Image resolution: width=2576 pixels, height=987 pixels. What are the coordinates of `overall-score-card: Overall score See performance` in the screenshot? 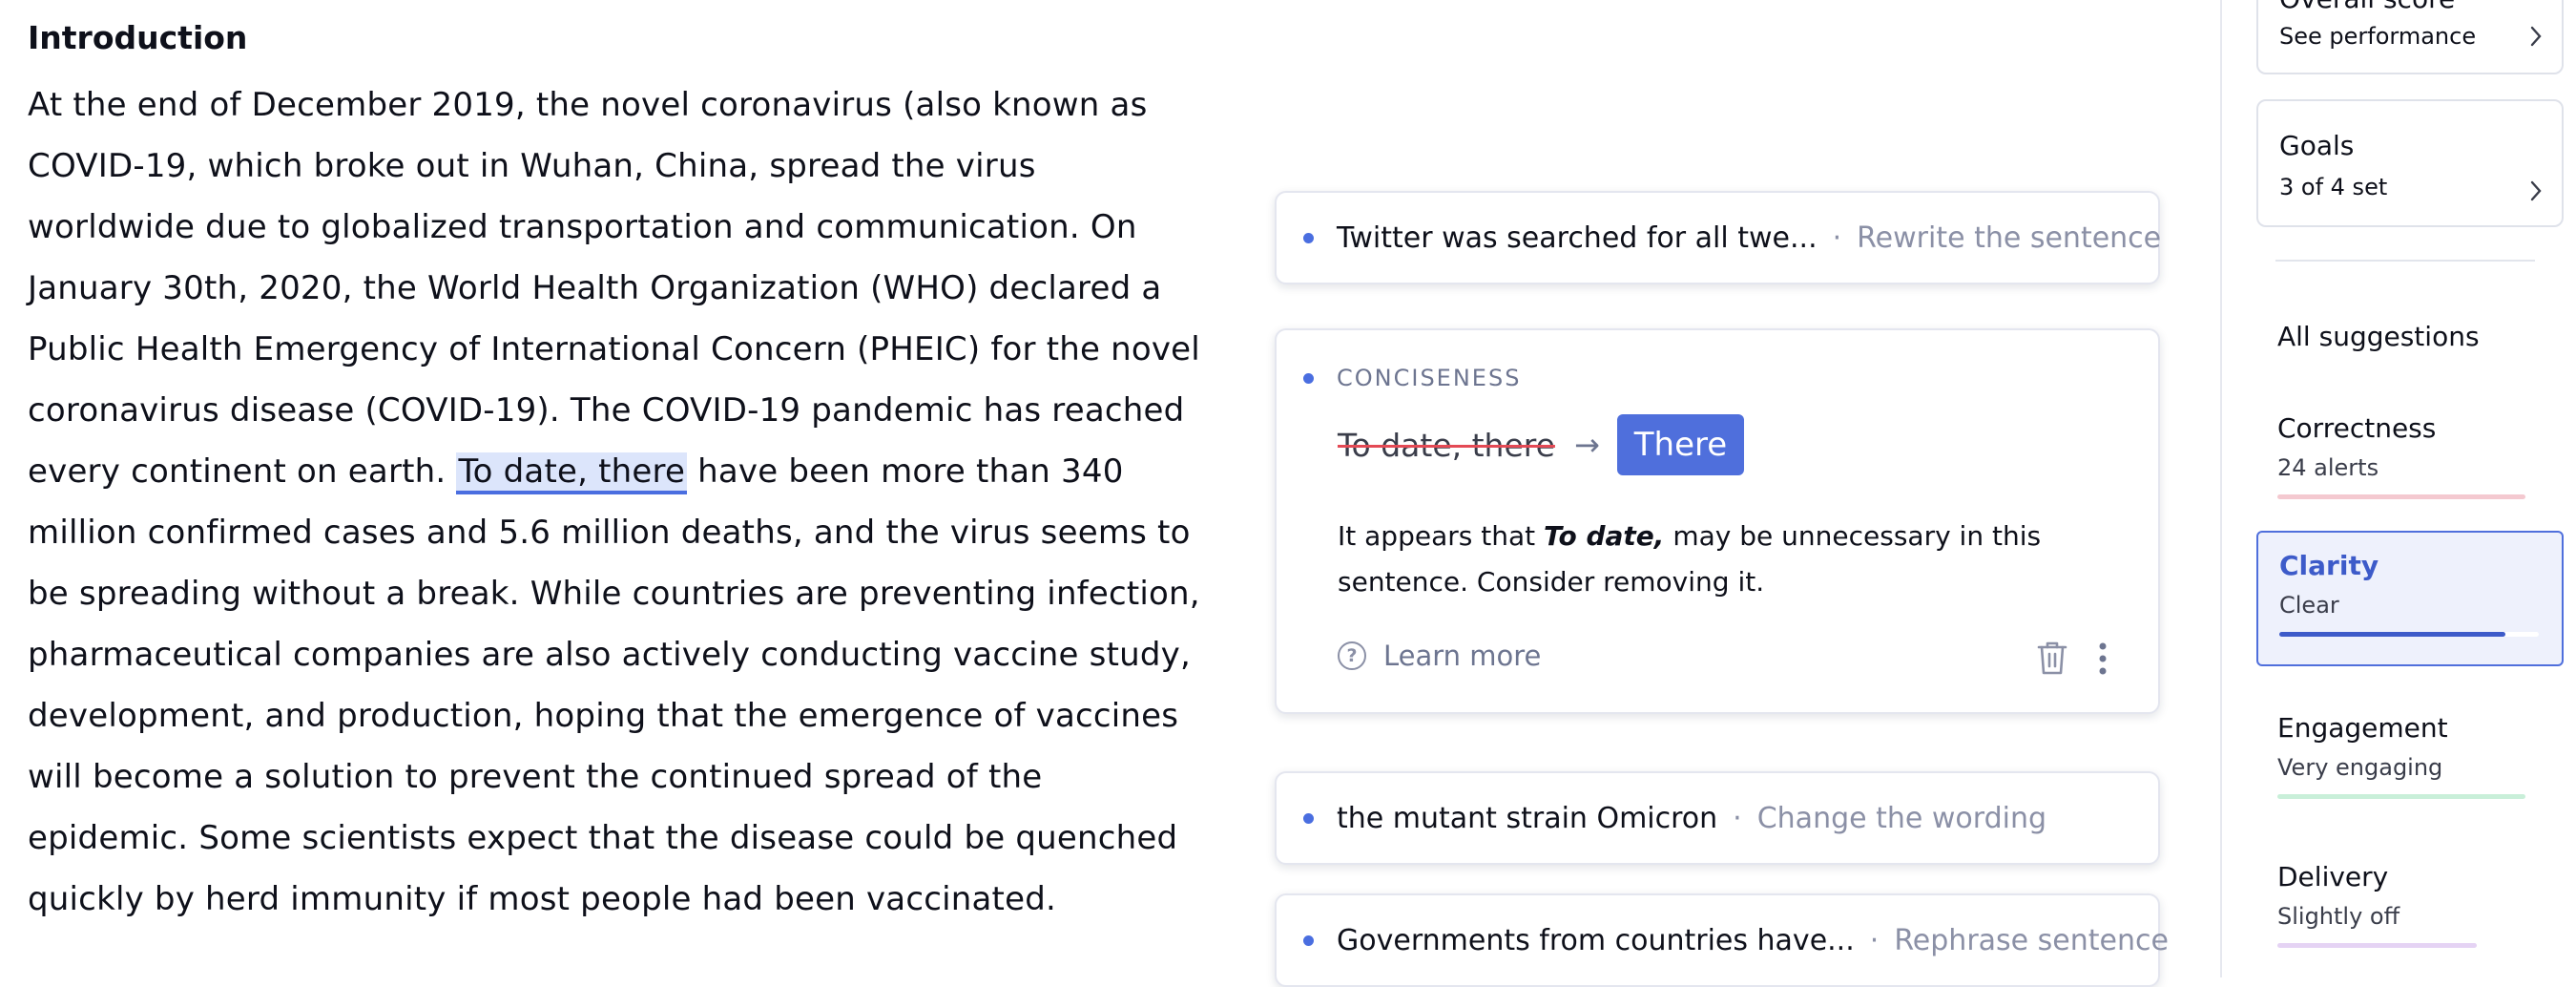 It's located at (2410, 37).